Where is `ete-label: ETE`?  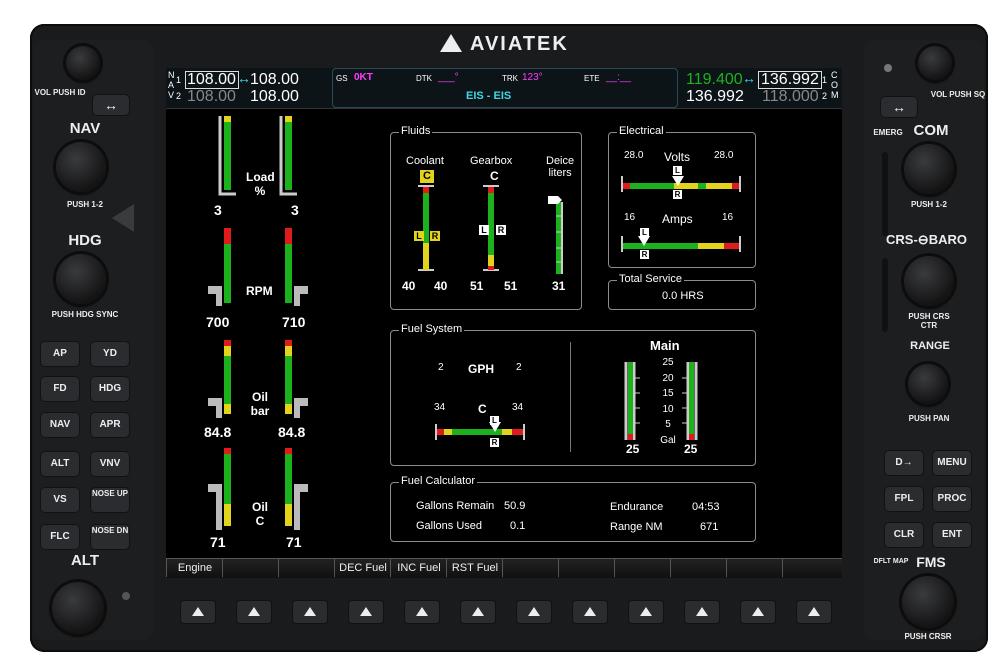
ete-label: ETE is located at coordinates (592, 78).